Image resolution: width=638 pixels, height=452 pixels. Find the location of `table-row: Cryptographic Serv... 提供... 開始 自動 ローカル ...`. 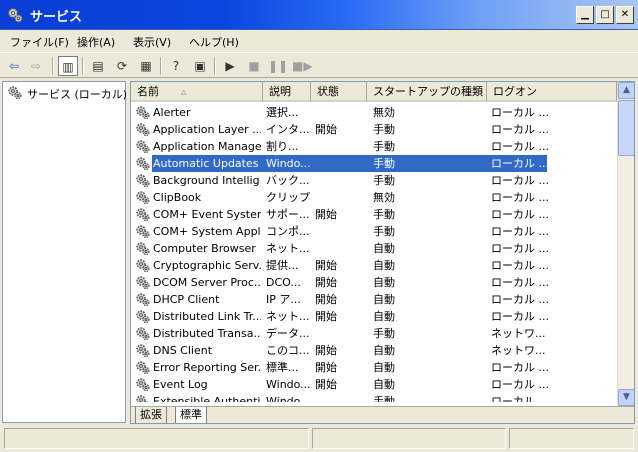

table-row: Cryptographic Serv... 提供... 開始 自動 ローカル ... is located at coordinates (373, 265).